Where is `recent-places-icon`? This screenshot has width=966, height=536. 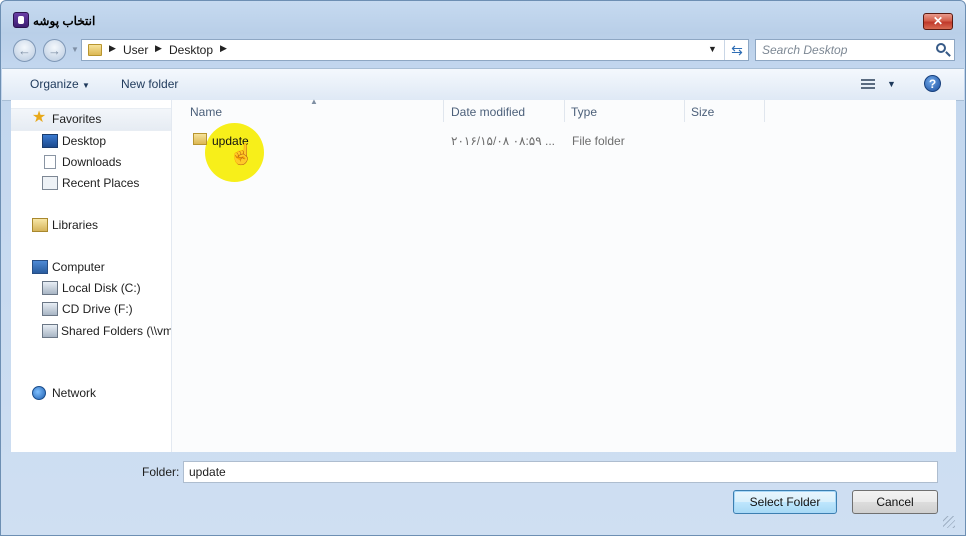
recent-places-icon is located at coordinates (50, 183).